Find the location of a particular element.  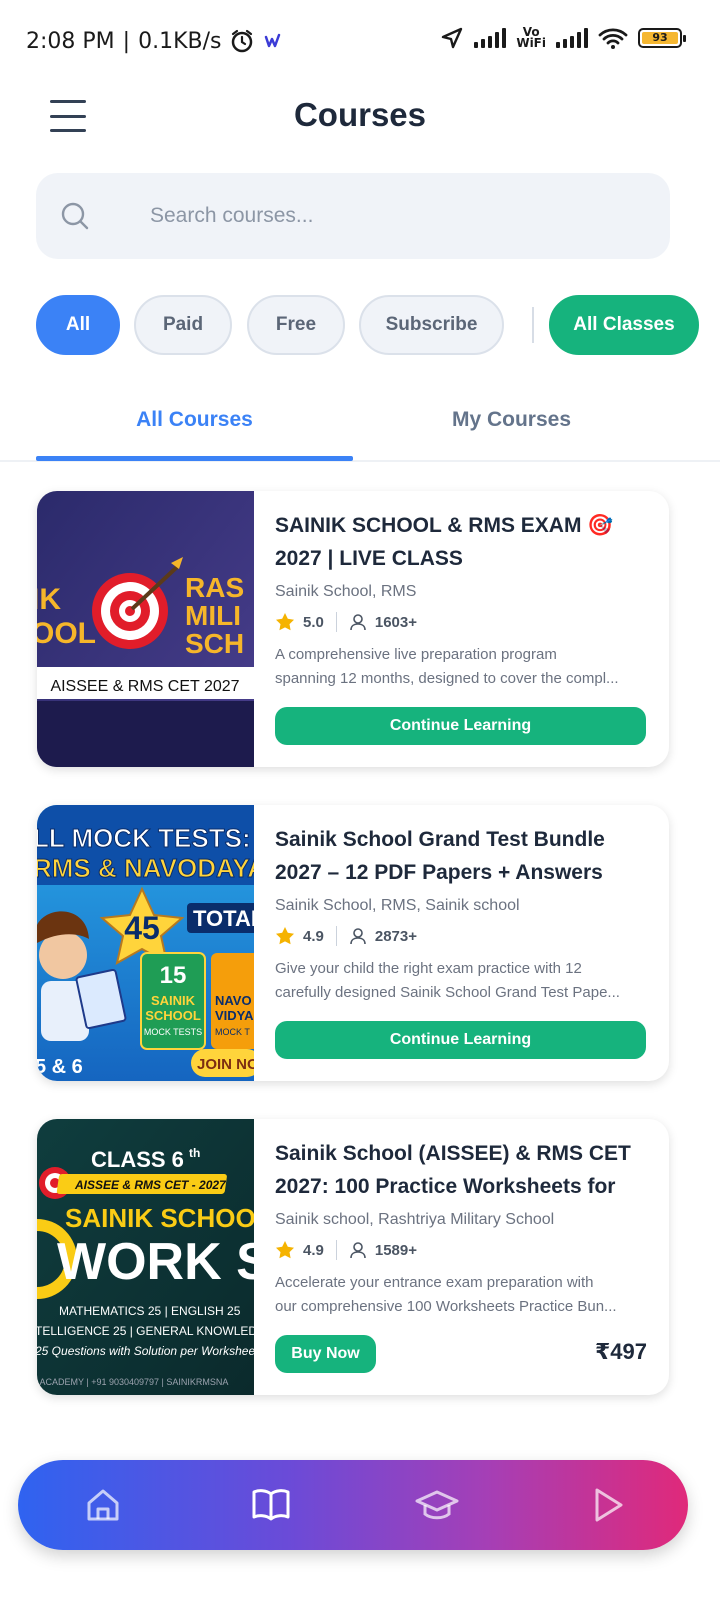

play-icon is located at coordinates (607, 1505).